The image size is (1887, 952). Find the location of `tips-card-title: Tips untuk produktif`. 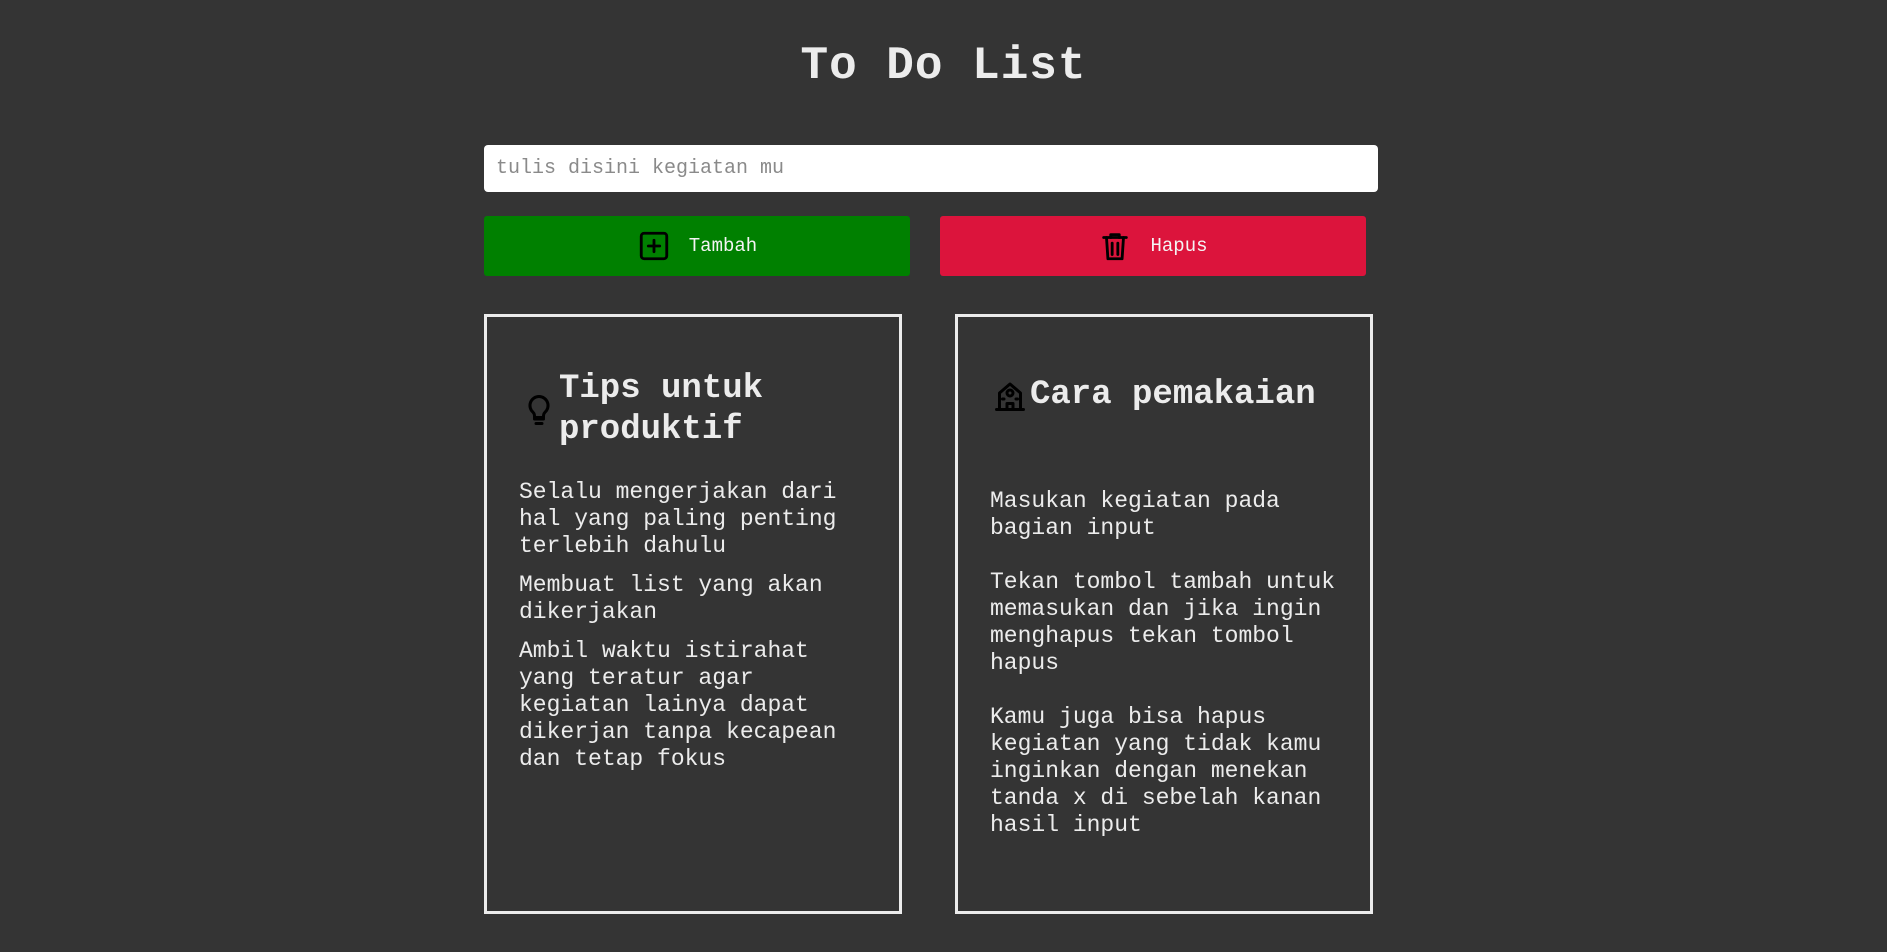

tips-card-title: Tips untuk produktif is located at coordinates (661, 409).